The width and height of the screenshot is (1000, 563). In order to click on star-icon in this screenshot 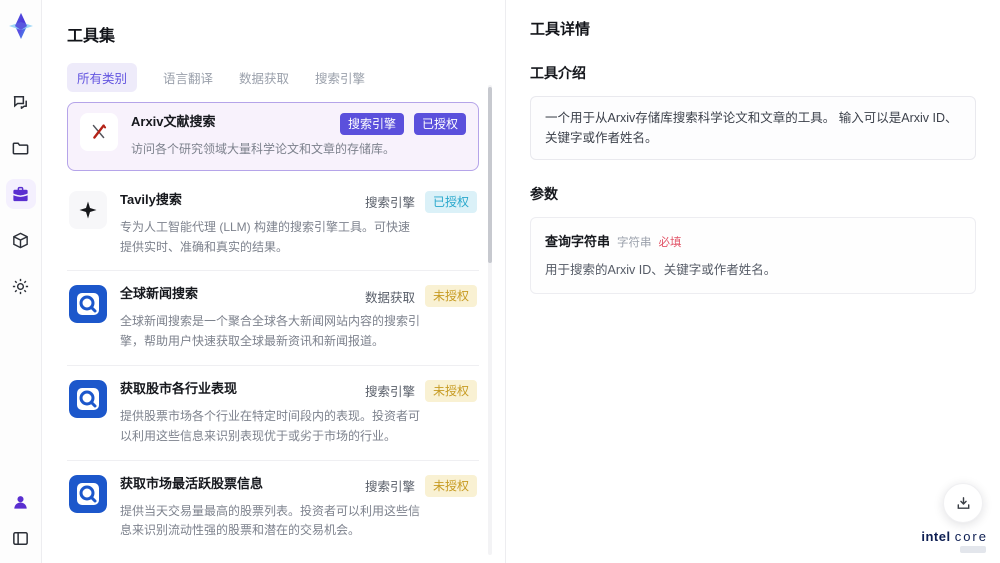, I will do `click(88, 209)`.